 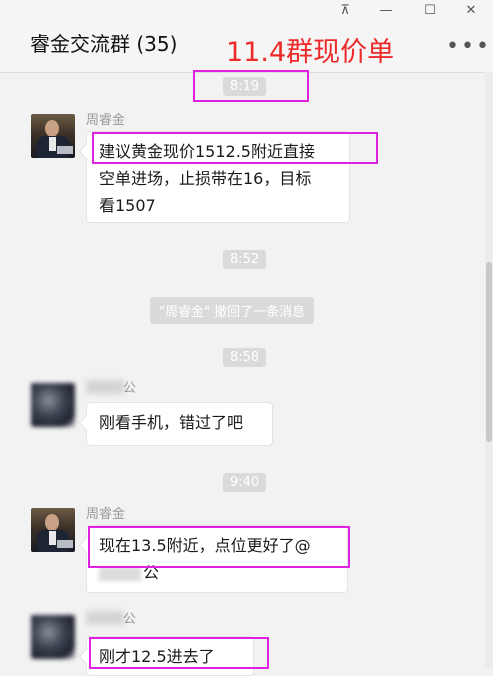 What do you see at coordinates (217, 572) in the screenshot?
I see `message-line: 公` at bounding box center [217, 572].